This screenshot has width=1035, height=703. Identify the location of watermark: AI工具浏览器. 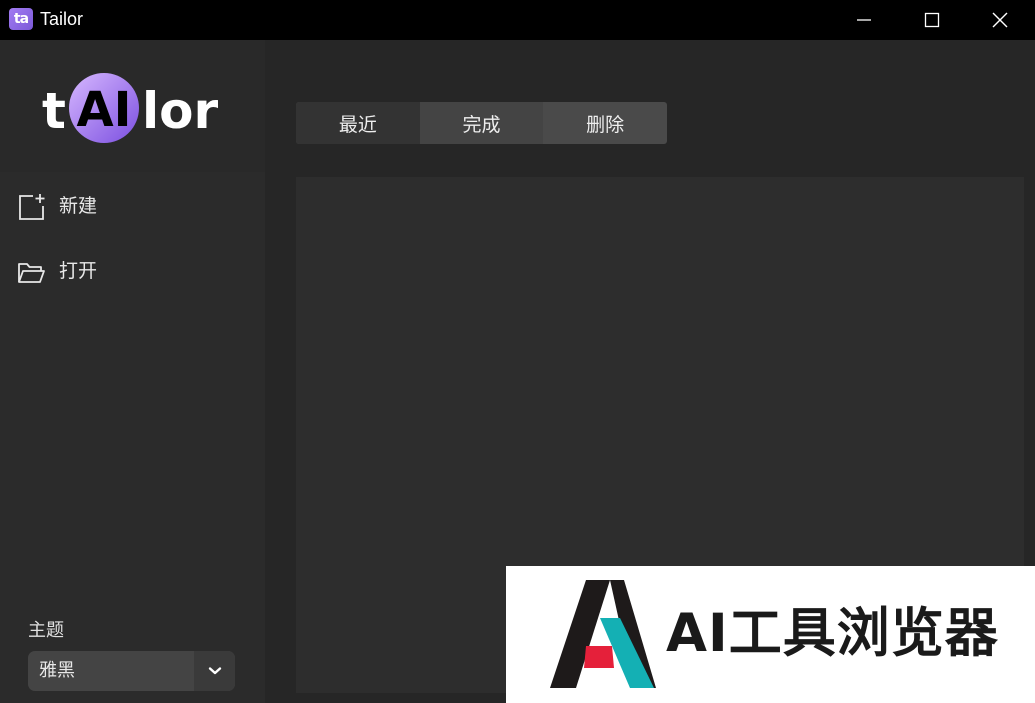
(770, 634).